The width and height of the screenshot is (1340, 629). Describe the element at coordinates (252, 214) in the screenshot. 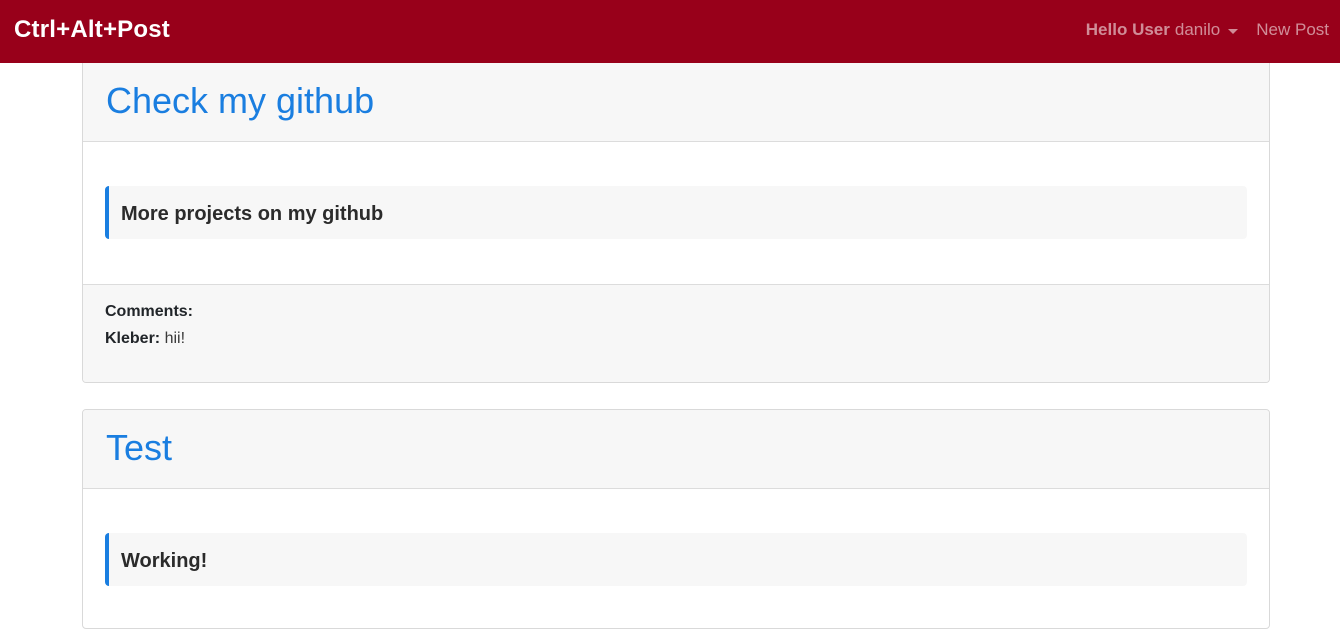

I see `post-content: More projects on my github` at that location.